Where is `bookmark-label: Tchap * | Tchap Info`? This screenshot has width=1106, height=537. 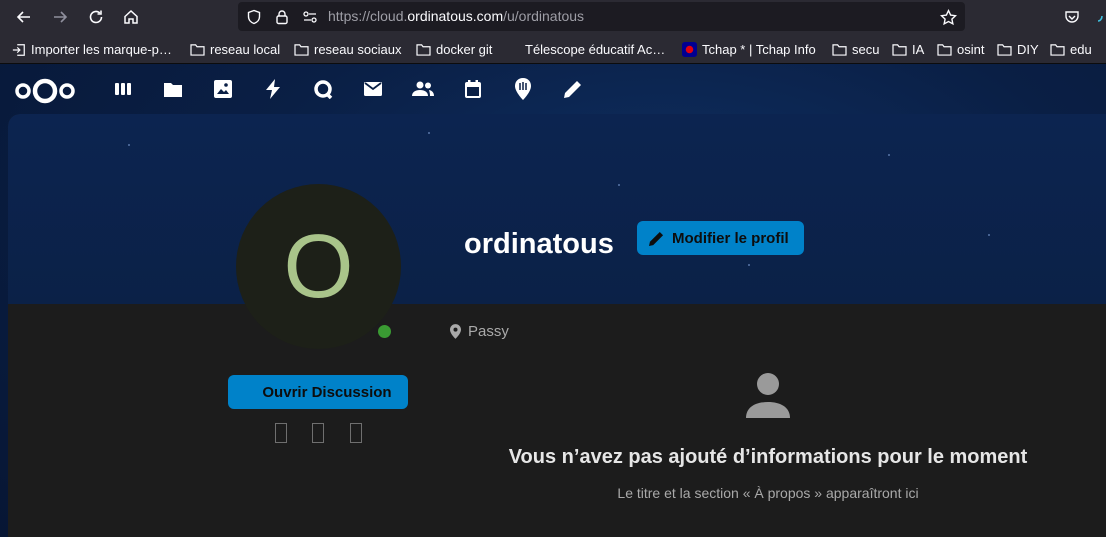
bookmark-label: Tchap * | Tchap Info is located at coordinates (759, 49).